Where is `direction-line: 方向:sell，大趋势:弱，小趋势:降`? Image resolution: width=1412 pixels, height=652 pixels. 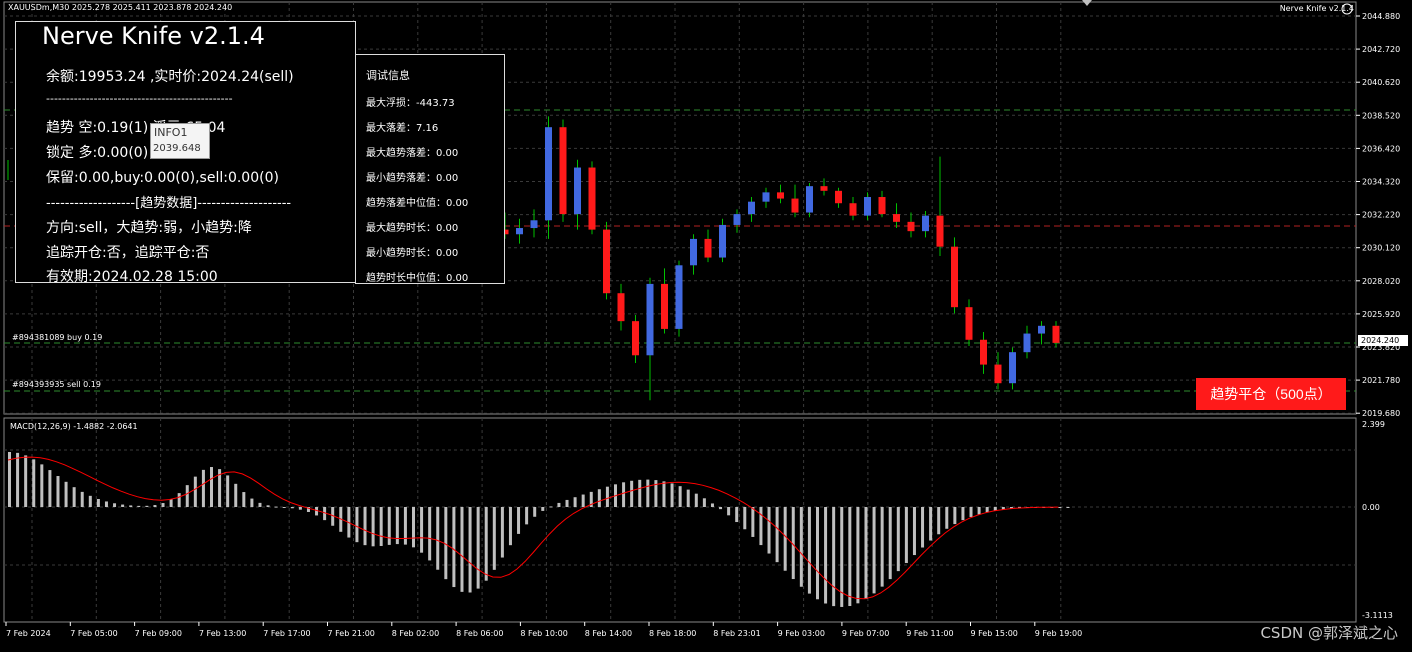
direction-line: 方向:sell，大趋势:弱，小趋势:降 is located at coordinates (149, 228).